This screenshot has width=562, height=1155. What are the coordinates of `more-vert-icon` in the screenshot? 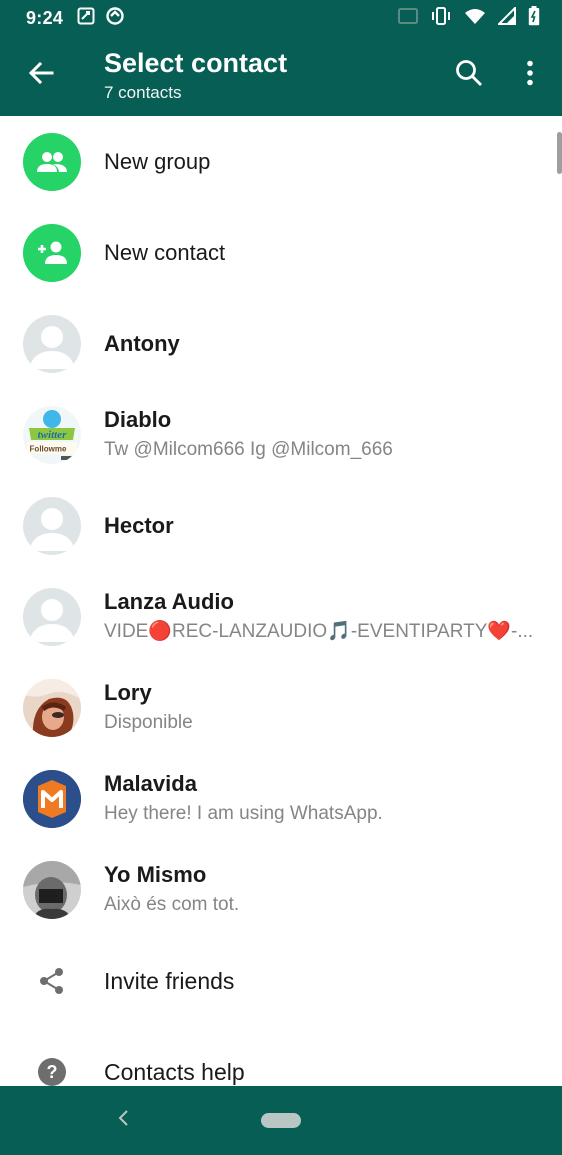 It's located at (530, 75).